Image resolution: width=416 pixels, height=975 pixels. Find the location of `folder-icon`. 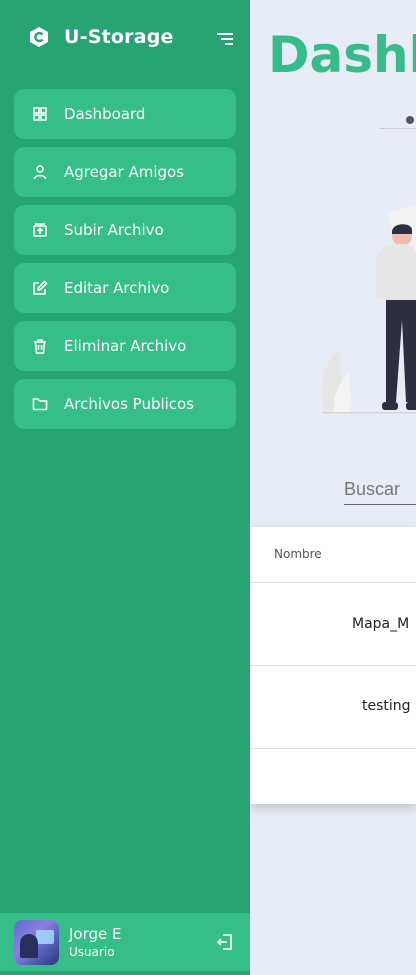

folder-icon is located at coordinates (40, 404).